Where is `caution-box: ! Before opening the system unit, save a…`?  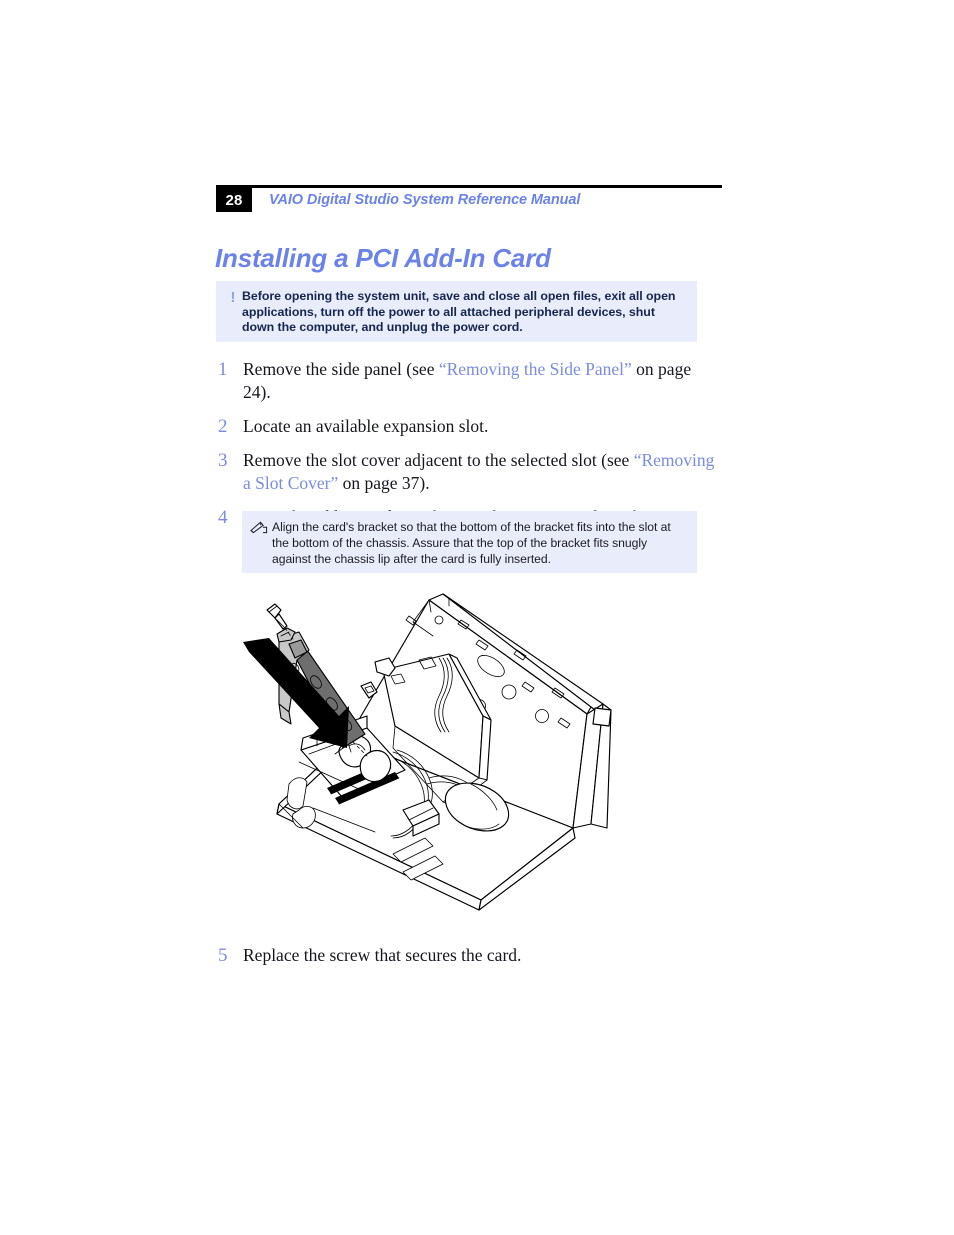 caution-box: ! Before opening the system unit, save a… is located at coordinates (456, 311).